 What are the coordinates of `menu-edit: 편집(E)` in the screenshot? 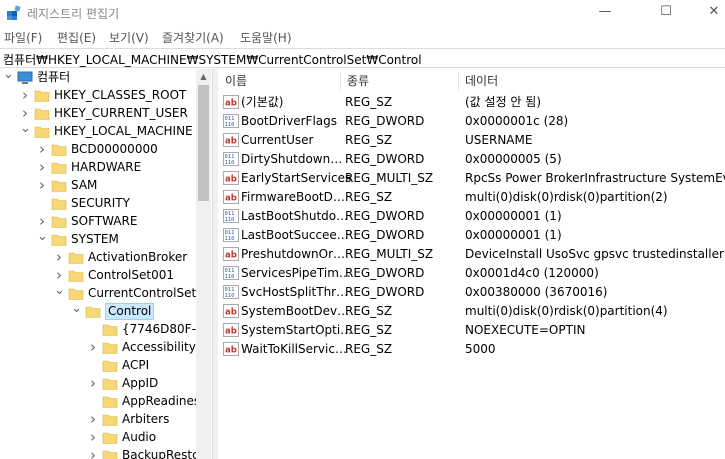 It's located at (76, 37).